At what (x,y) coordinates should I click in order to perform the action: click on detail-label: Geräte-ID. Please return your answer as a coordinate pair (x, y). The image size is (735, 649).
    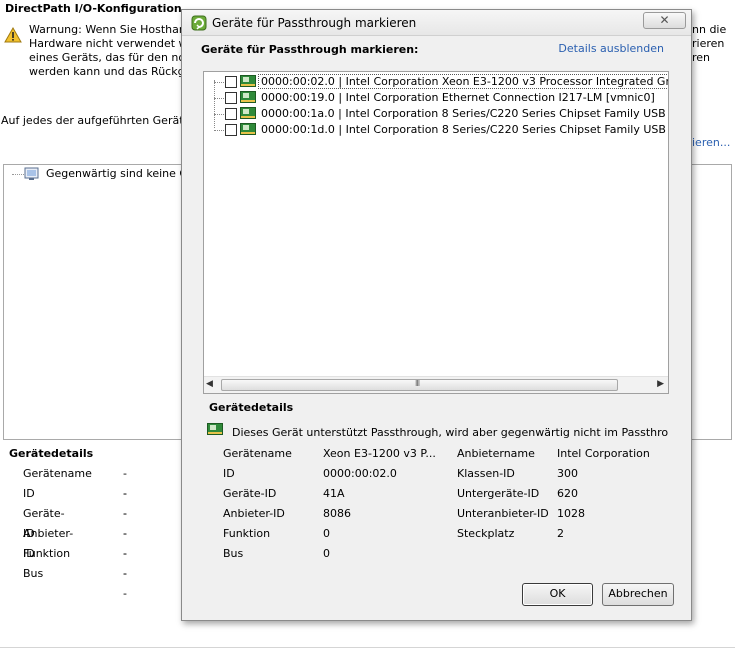
    Looking at the image, I should click on (250, 493).